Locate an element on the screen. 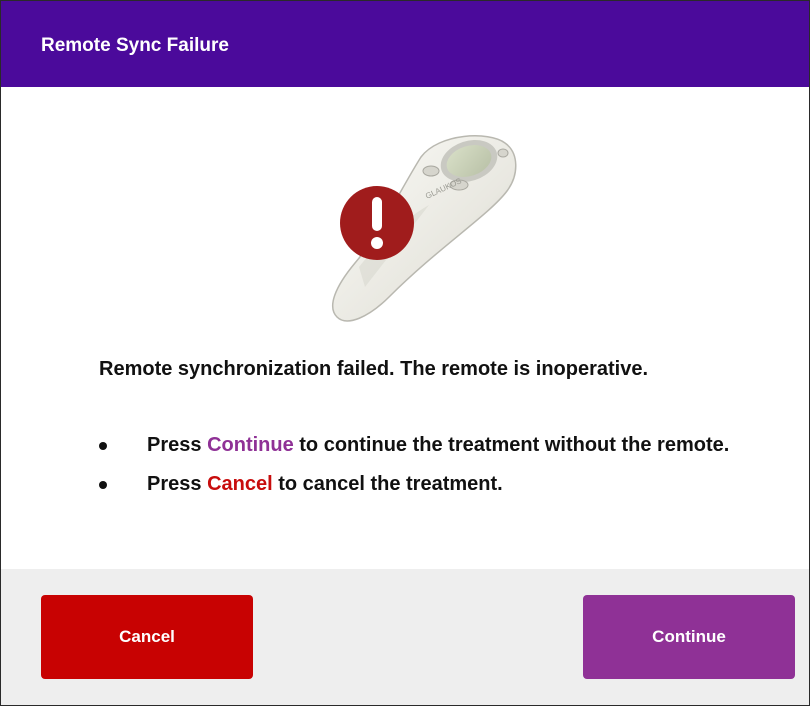  remote-illustration: GLAUKOS is located at coordinates (424, 233).